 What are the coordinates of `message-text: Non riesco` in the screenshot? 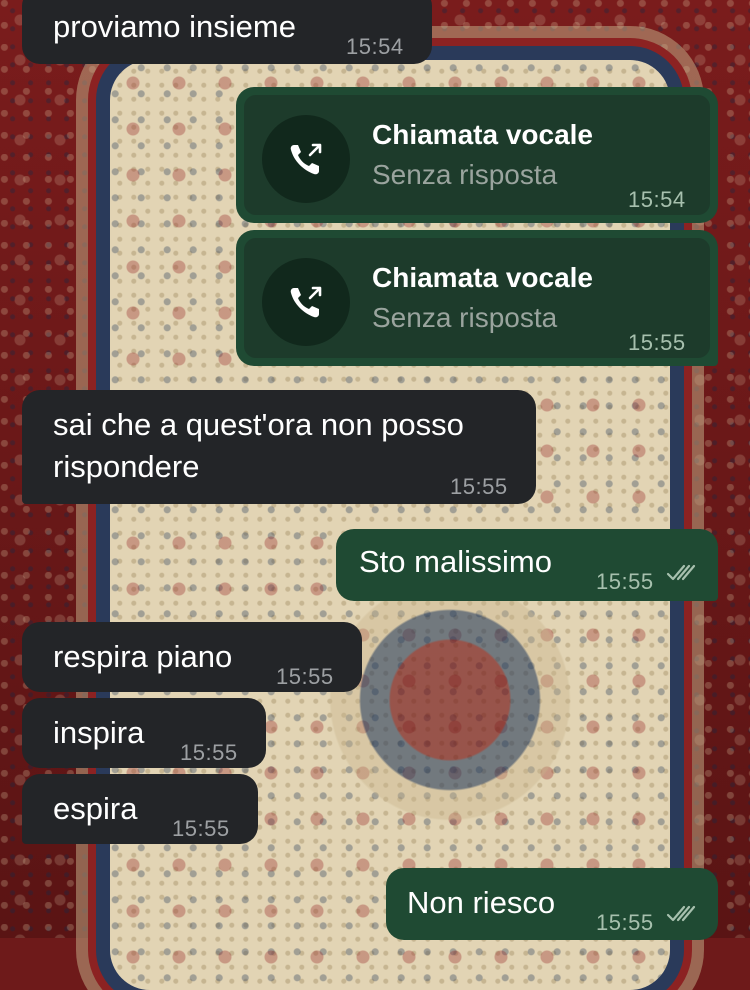 It's located at (481, 902).